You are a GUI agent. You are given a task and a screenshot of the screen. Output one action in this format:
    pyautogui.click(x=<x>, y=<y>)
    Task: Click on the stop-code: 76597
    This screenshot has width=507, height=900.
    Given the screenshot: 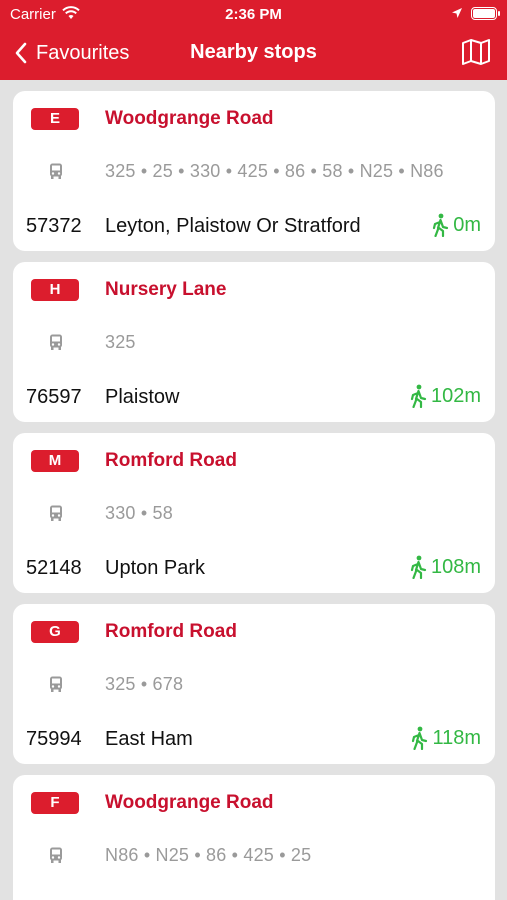 What is the action you would take?
    pyautogui.click(x=54, y=397)
    